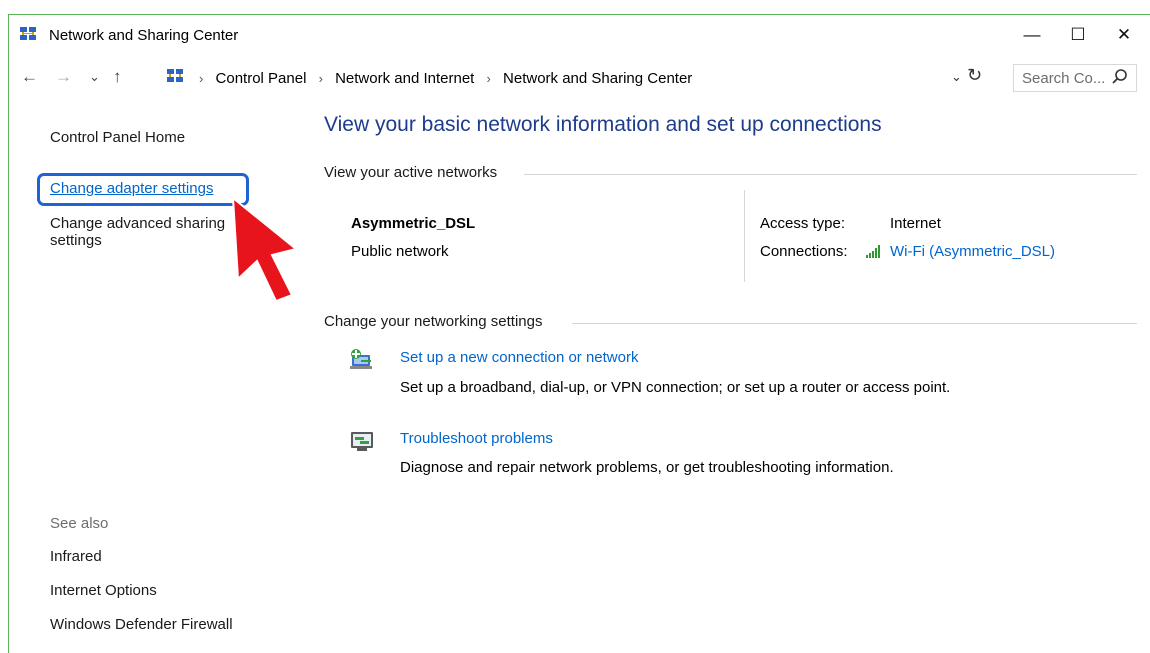 Image resolution: width=1150 pixels, height=653 pixels. I want to click on change-advanced-sharing-line2: settings, so click(76, 240).